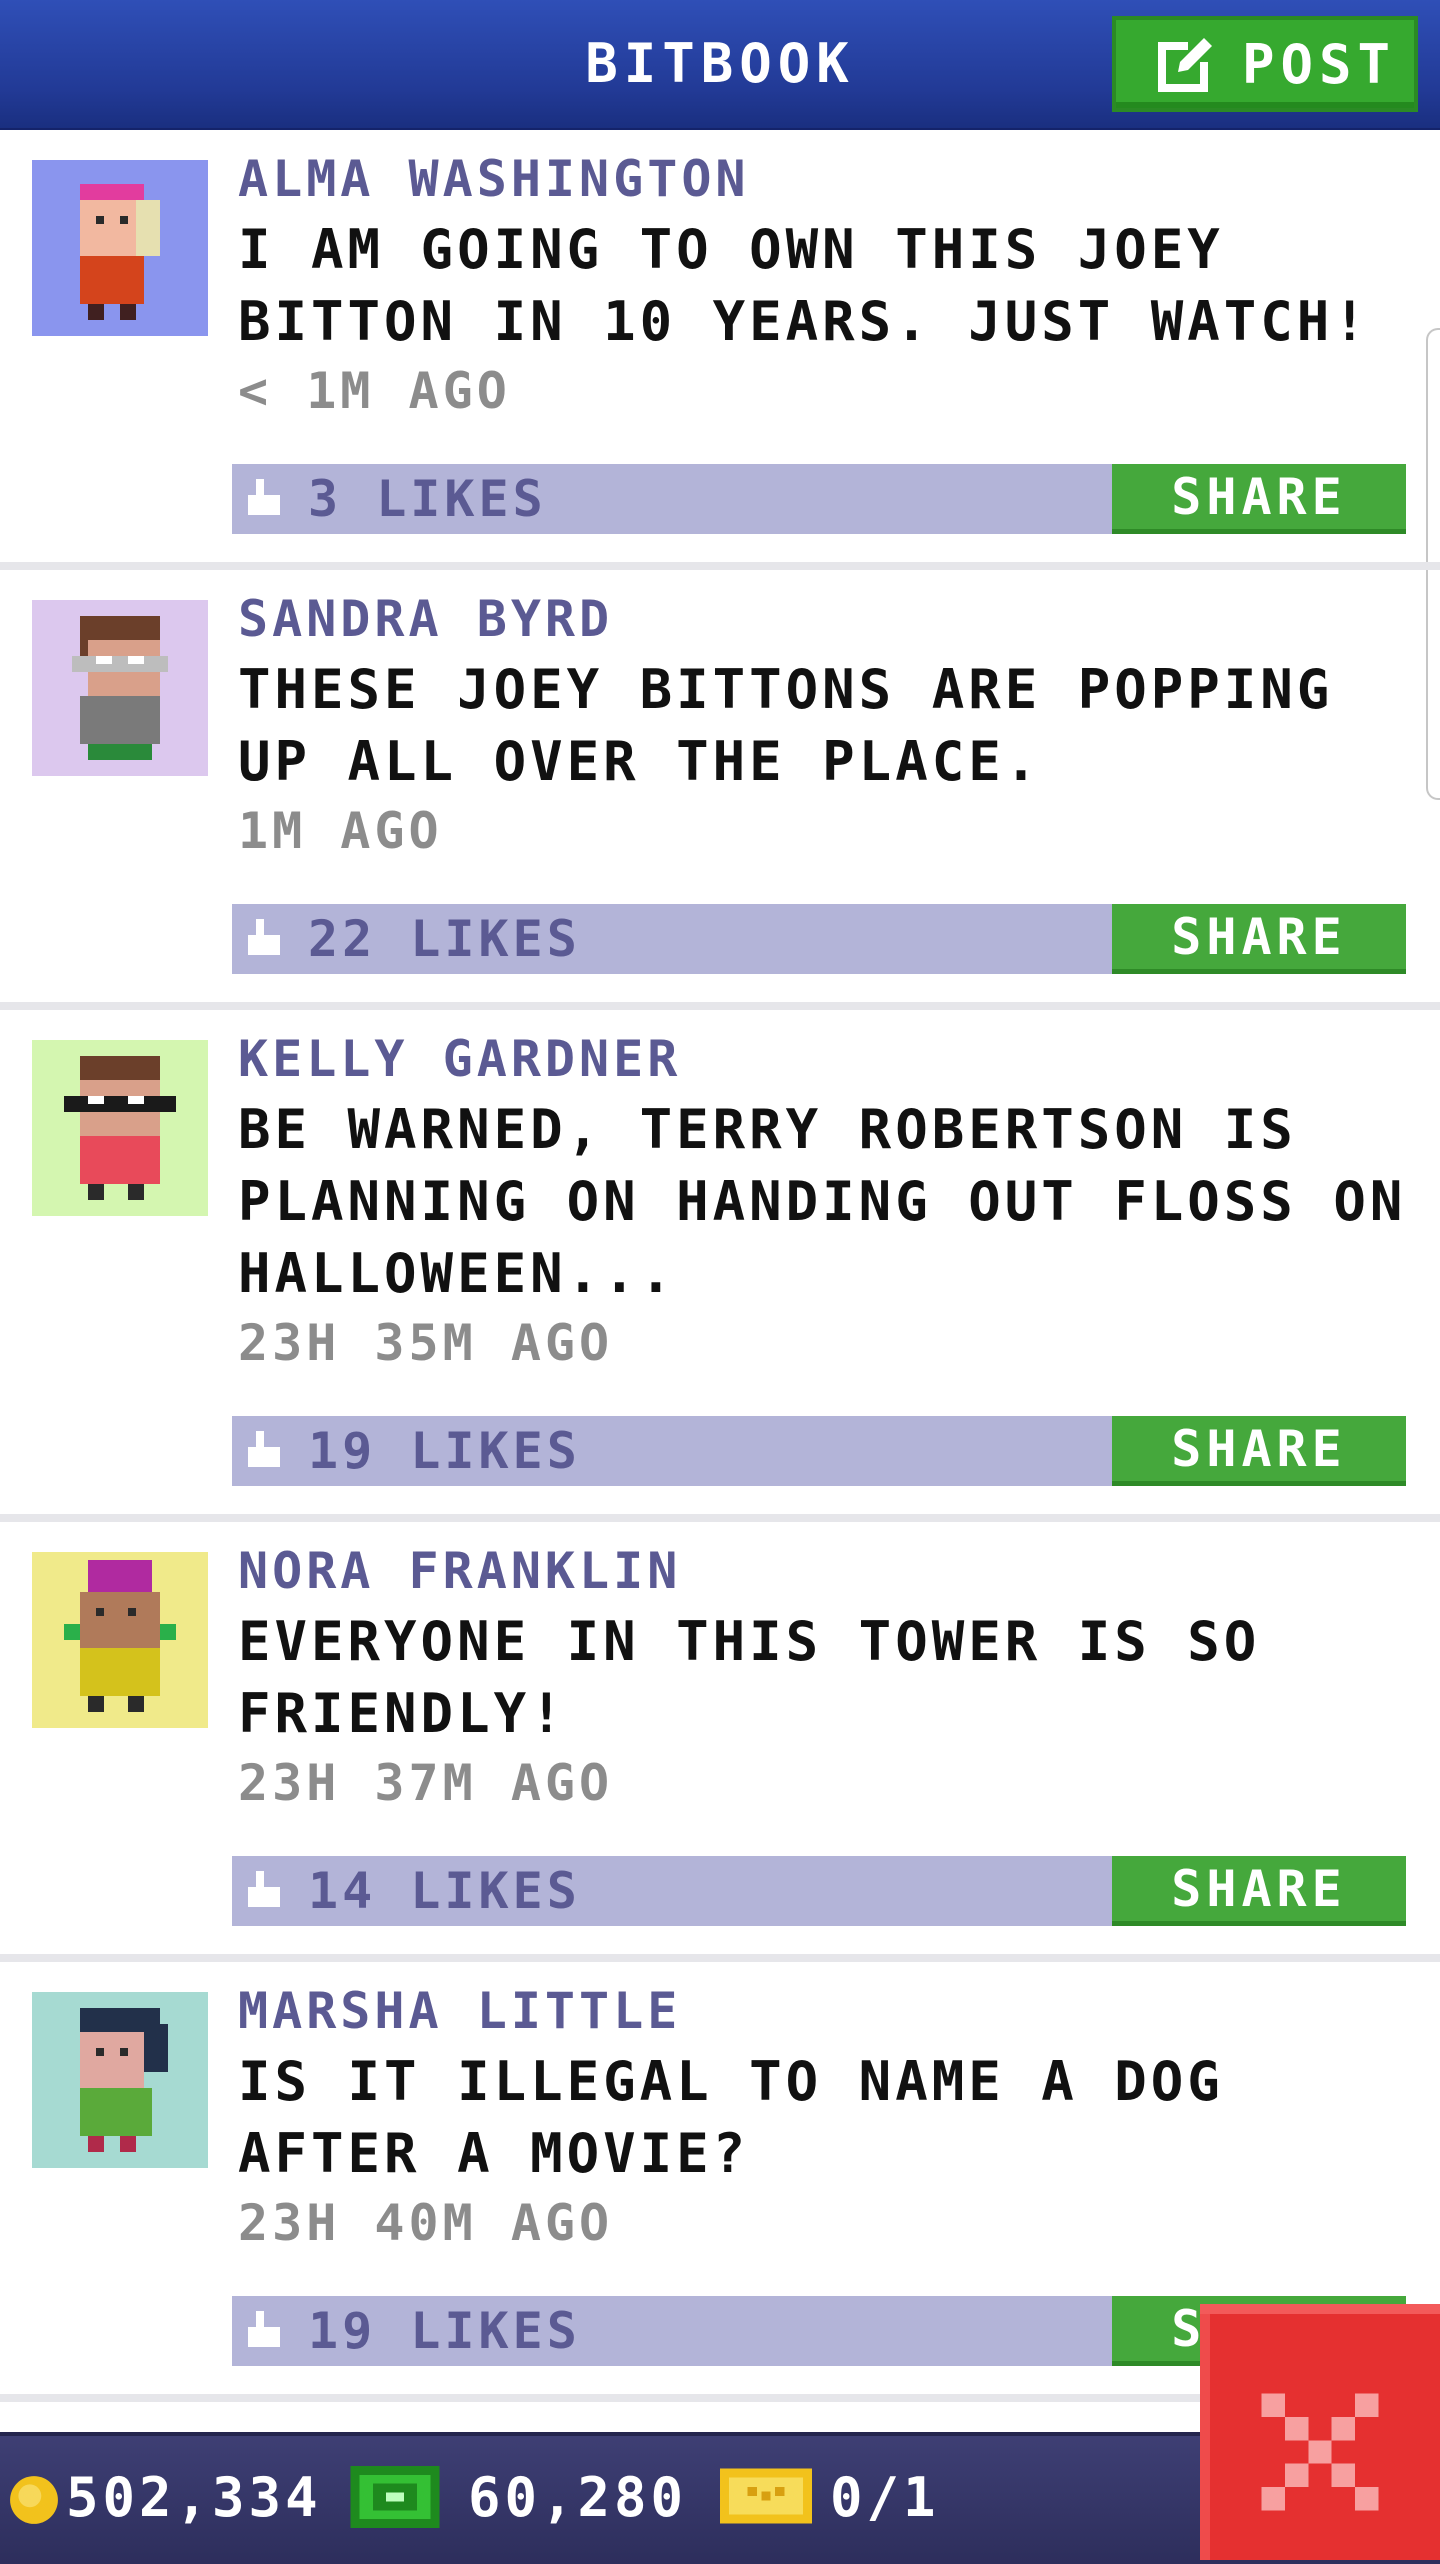  Describe the element at coordinates (340, 831) in the screenshot. I see `post-timestamp: 1M AGO` at that location.